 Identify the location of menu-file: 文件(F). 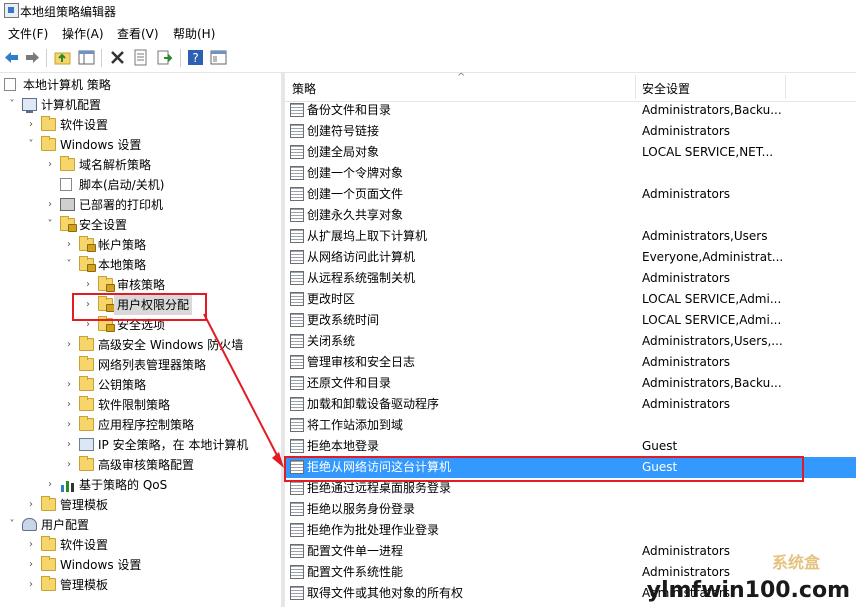
(28, 33).